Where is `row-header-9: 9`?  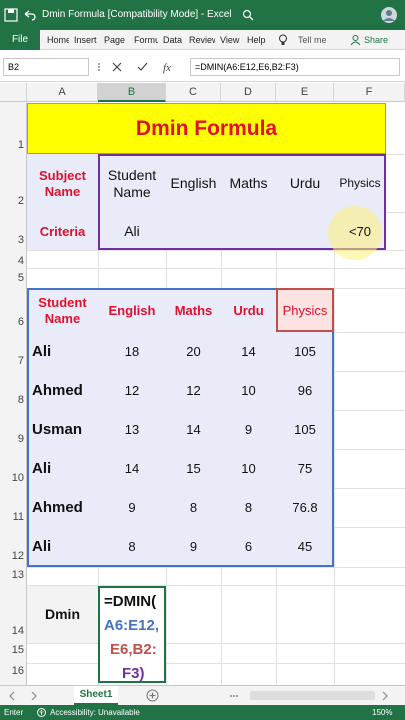
row-header-9: 9 is located at coordinates (13, 439).